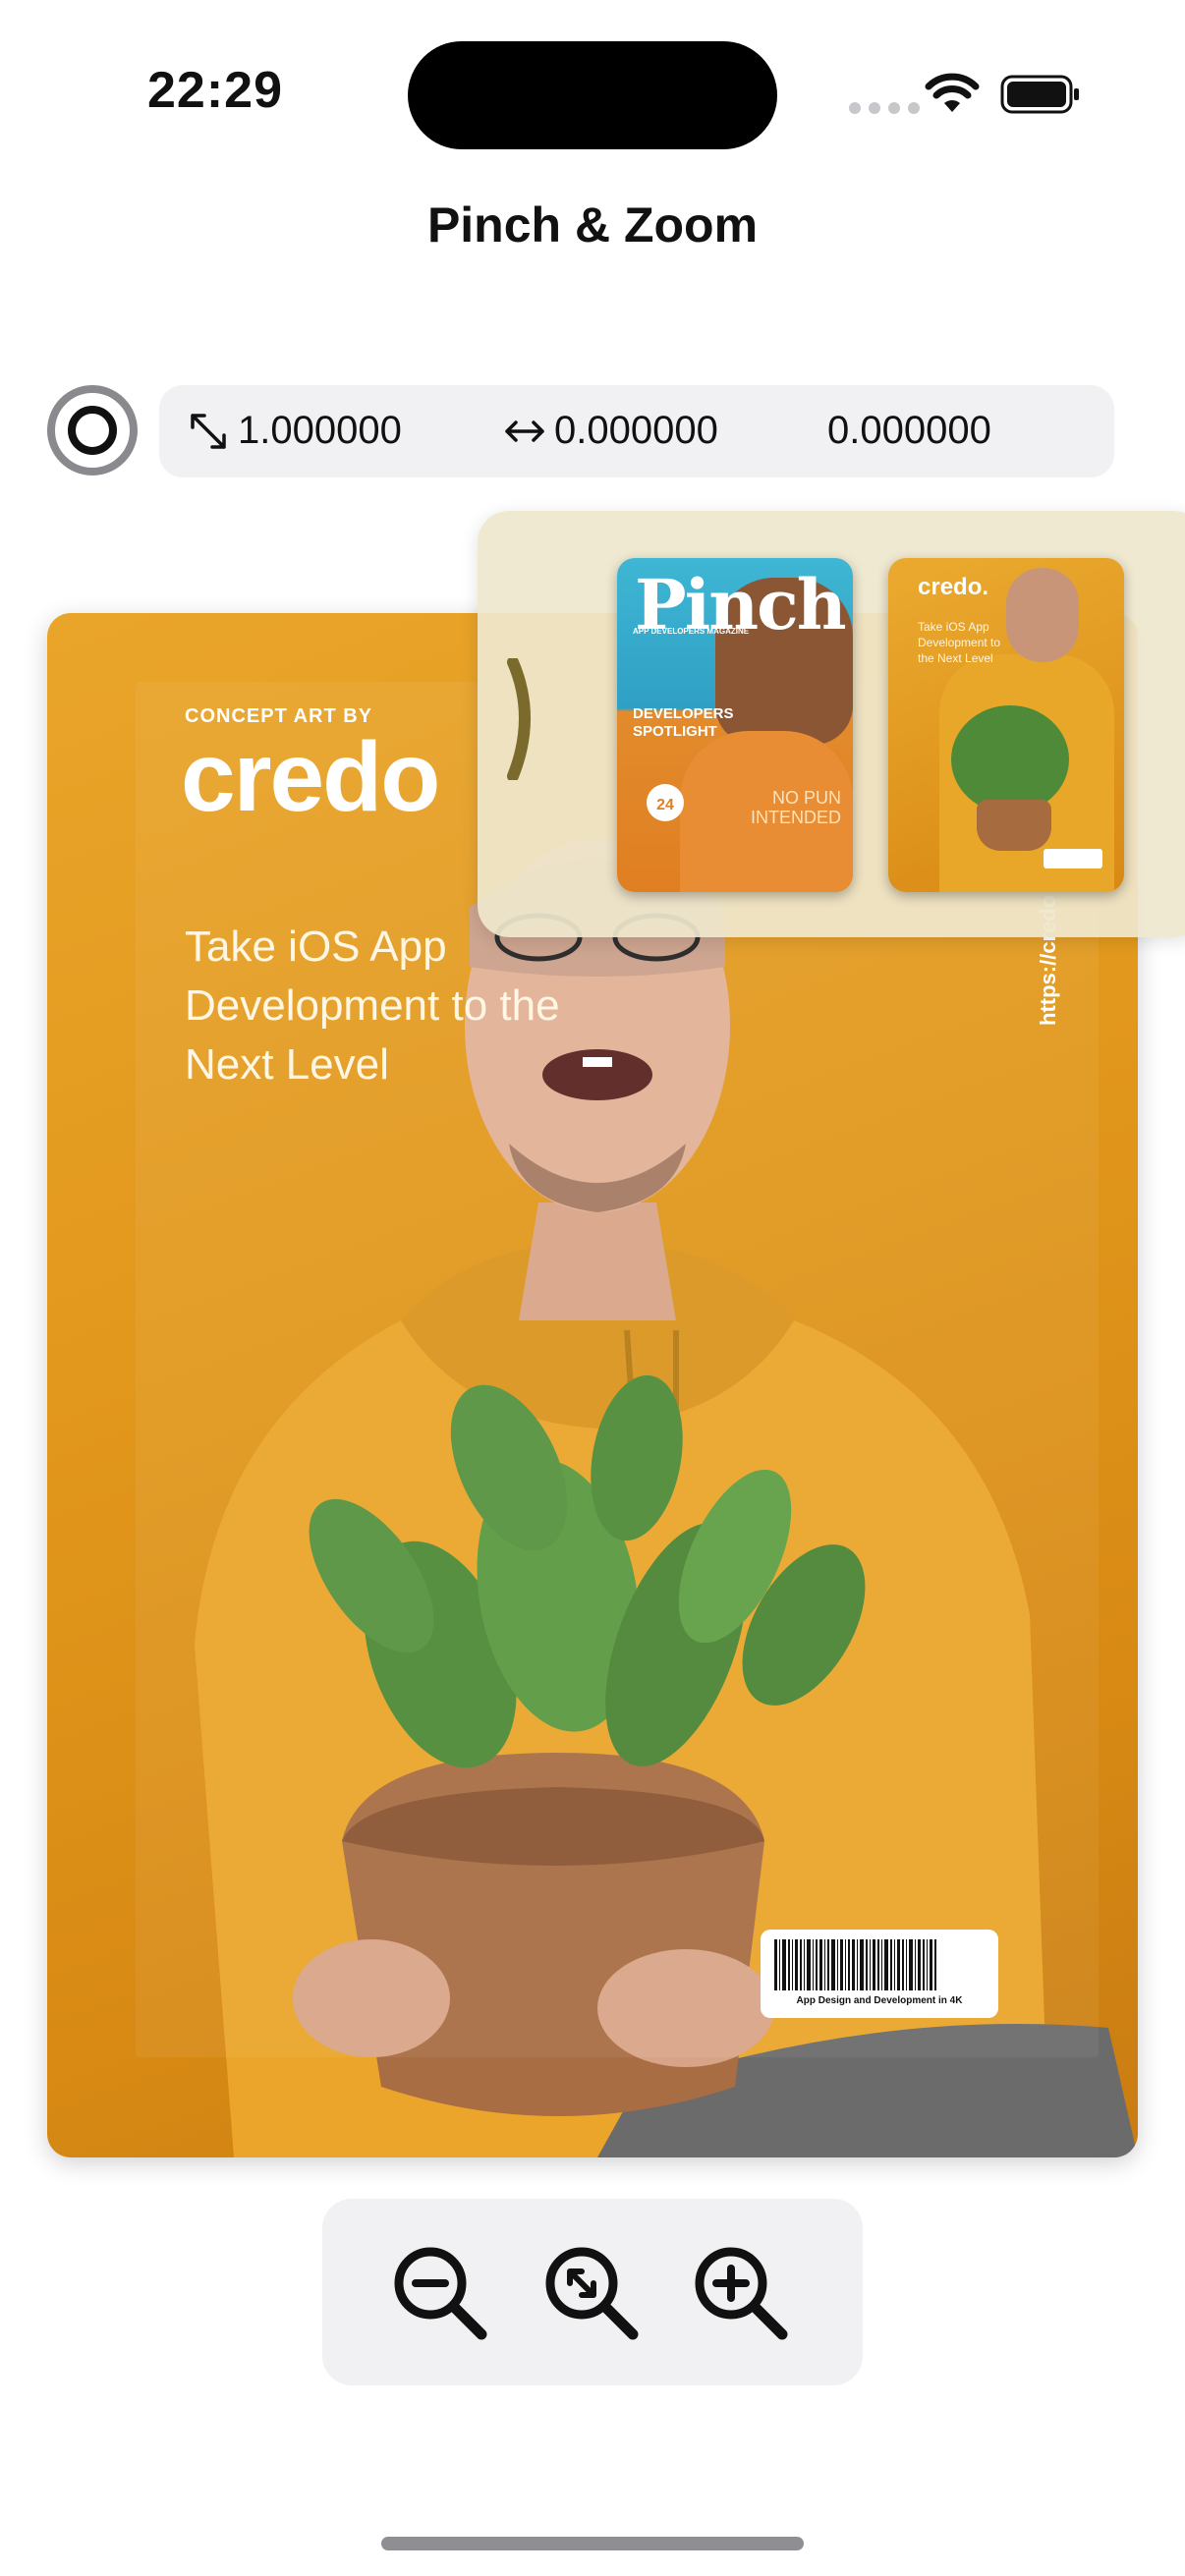  Describe the element at coordinates (880, 2000) in the screenshot. I see `barcode-caption: App Design and Development in 4K` at that location.